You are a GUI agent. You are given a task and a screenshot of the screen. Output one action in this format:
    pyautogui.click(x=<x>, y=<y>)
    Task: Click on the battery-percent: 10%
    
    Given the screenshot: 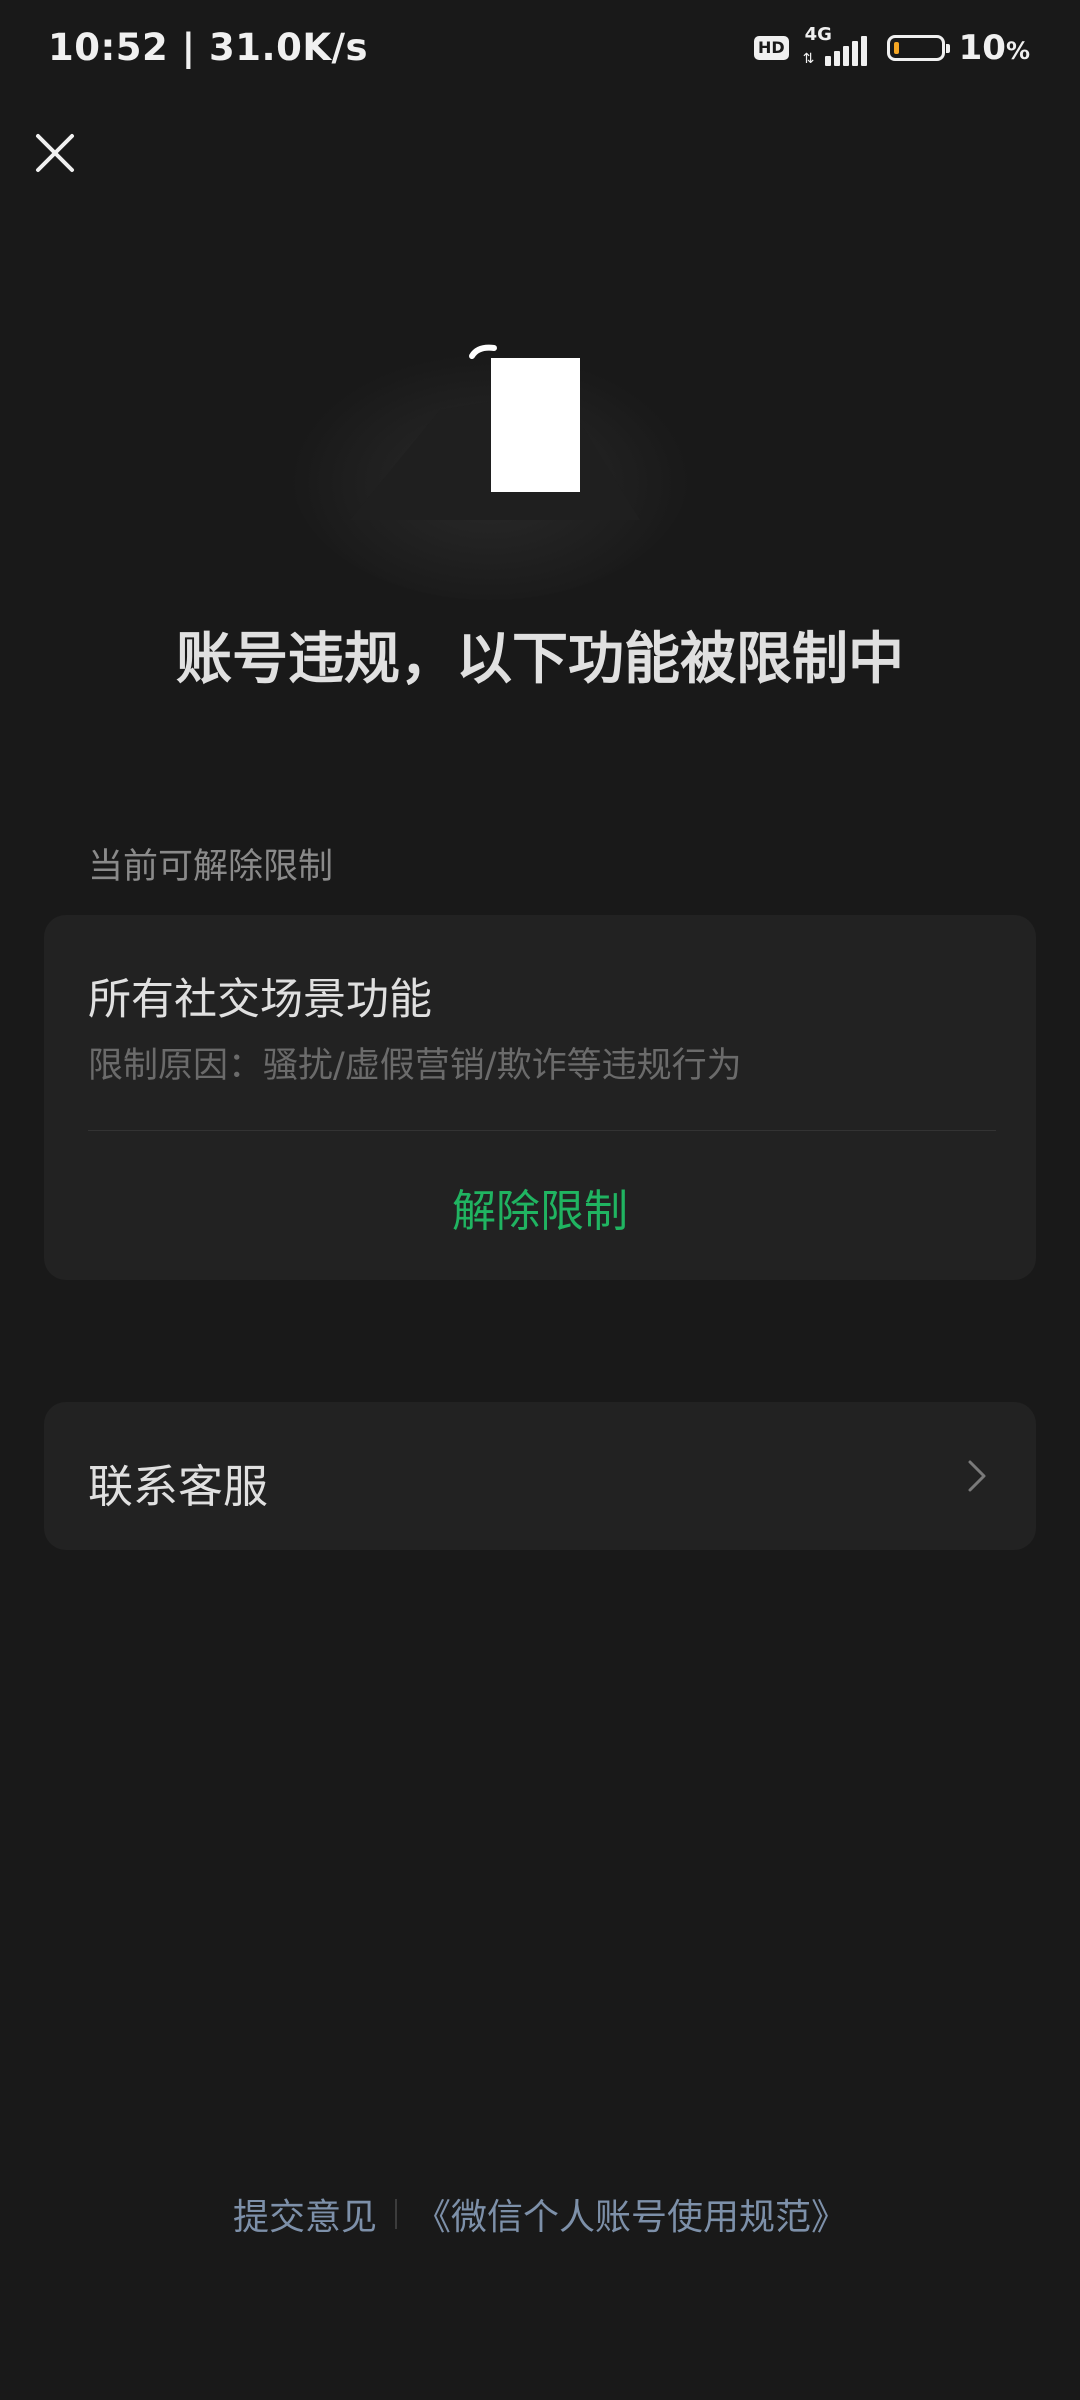 What is the action you would take?
    pyautogui.click(x=994, y=48)
    